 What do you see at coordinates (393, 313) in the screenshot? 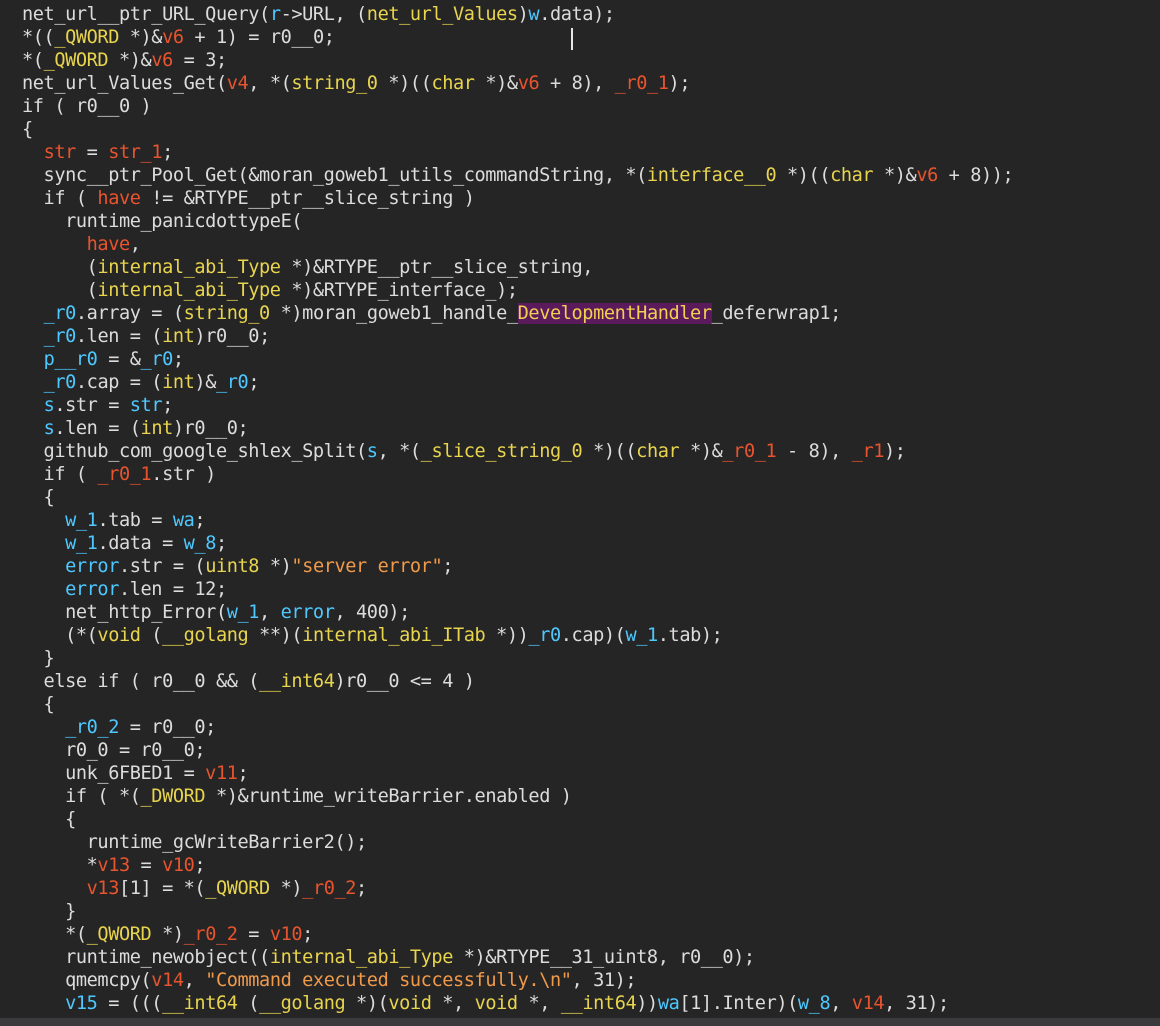
I see `code-token: *)moran_goweb1_handle_` at bounding box center [393, 313].